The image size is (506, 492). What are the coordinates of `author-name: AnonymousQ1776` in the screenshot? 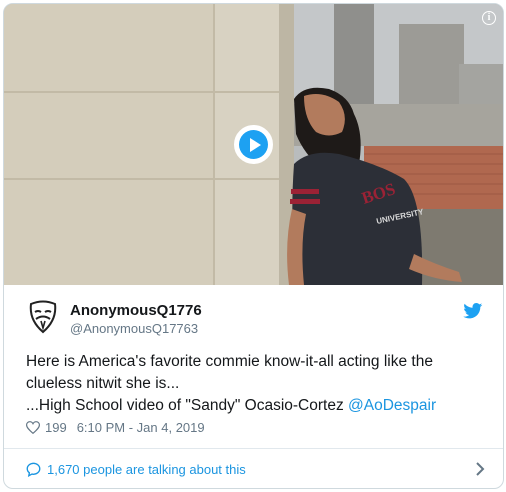 It's located at (136, 310).